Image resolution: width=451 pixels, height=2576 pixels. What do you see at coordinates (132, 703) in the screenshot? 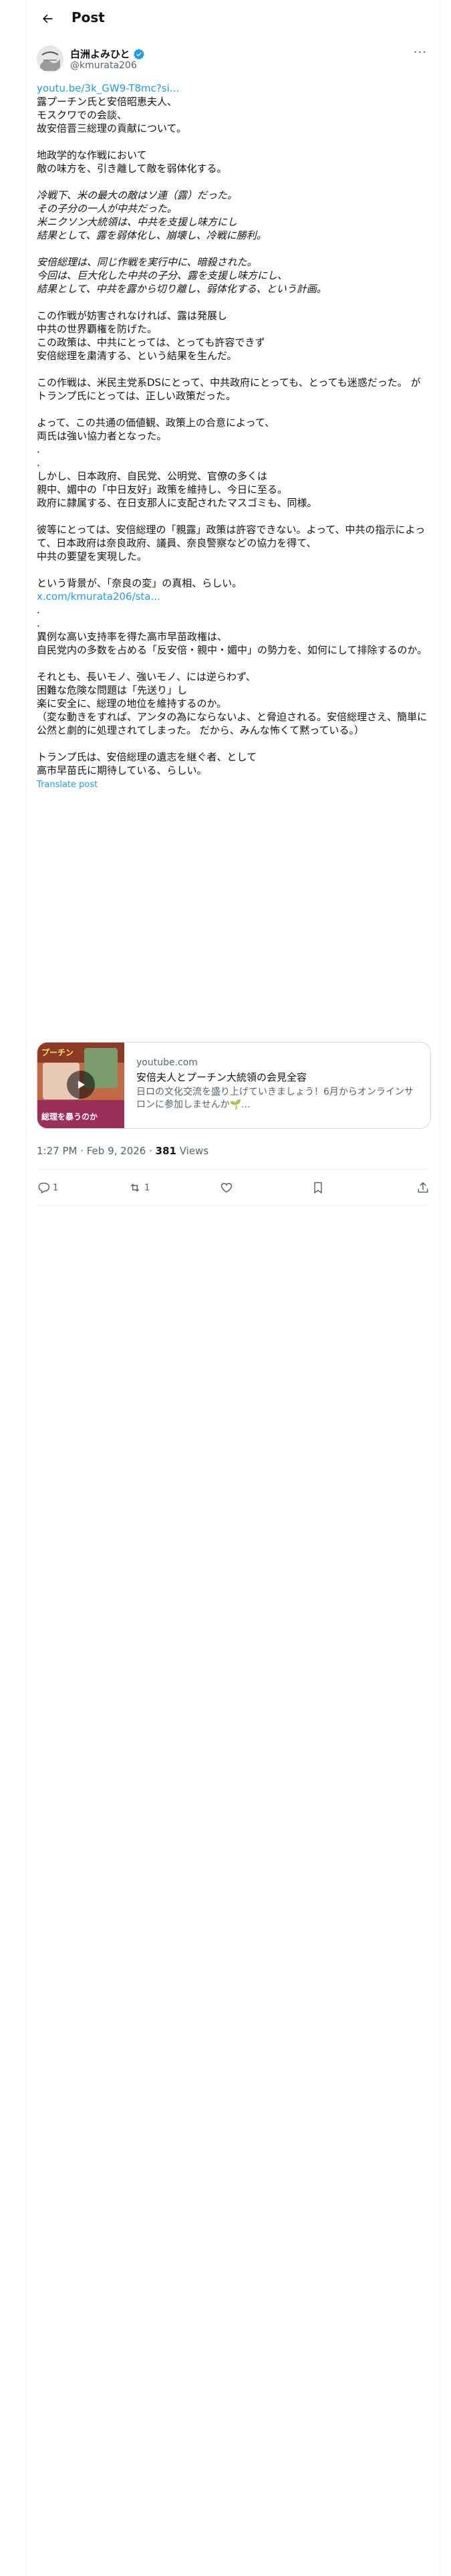
I see `post-line: 楽に安全に、総理の地位を維持するのか。` at bounding box center [132, 703].